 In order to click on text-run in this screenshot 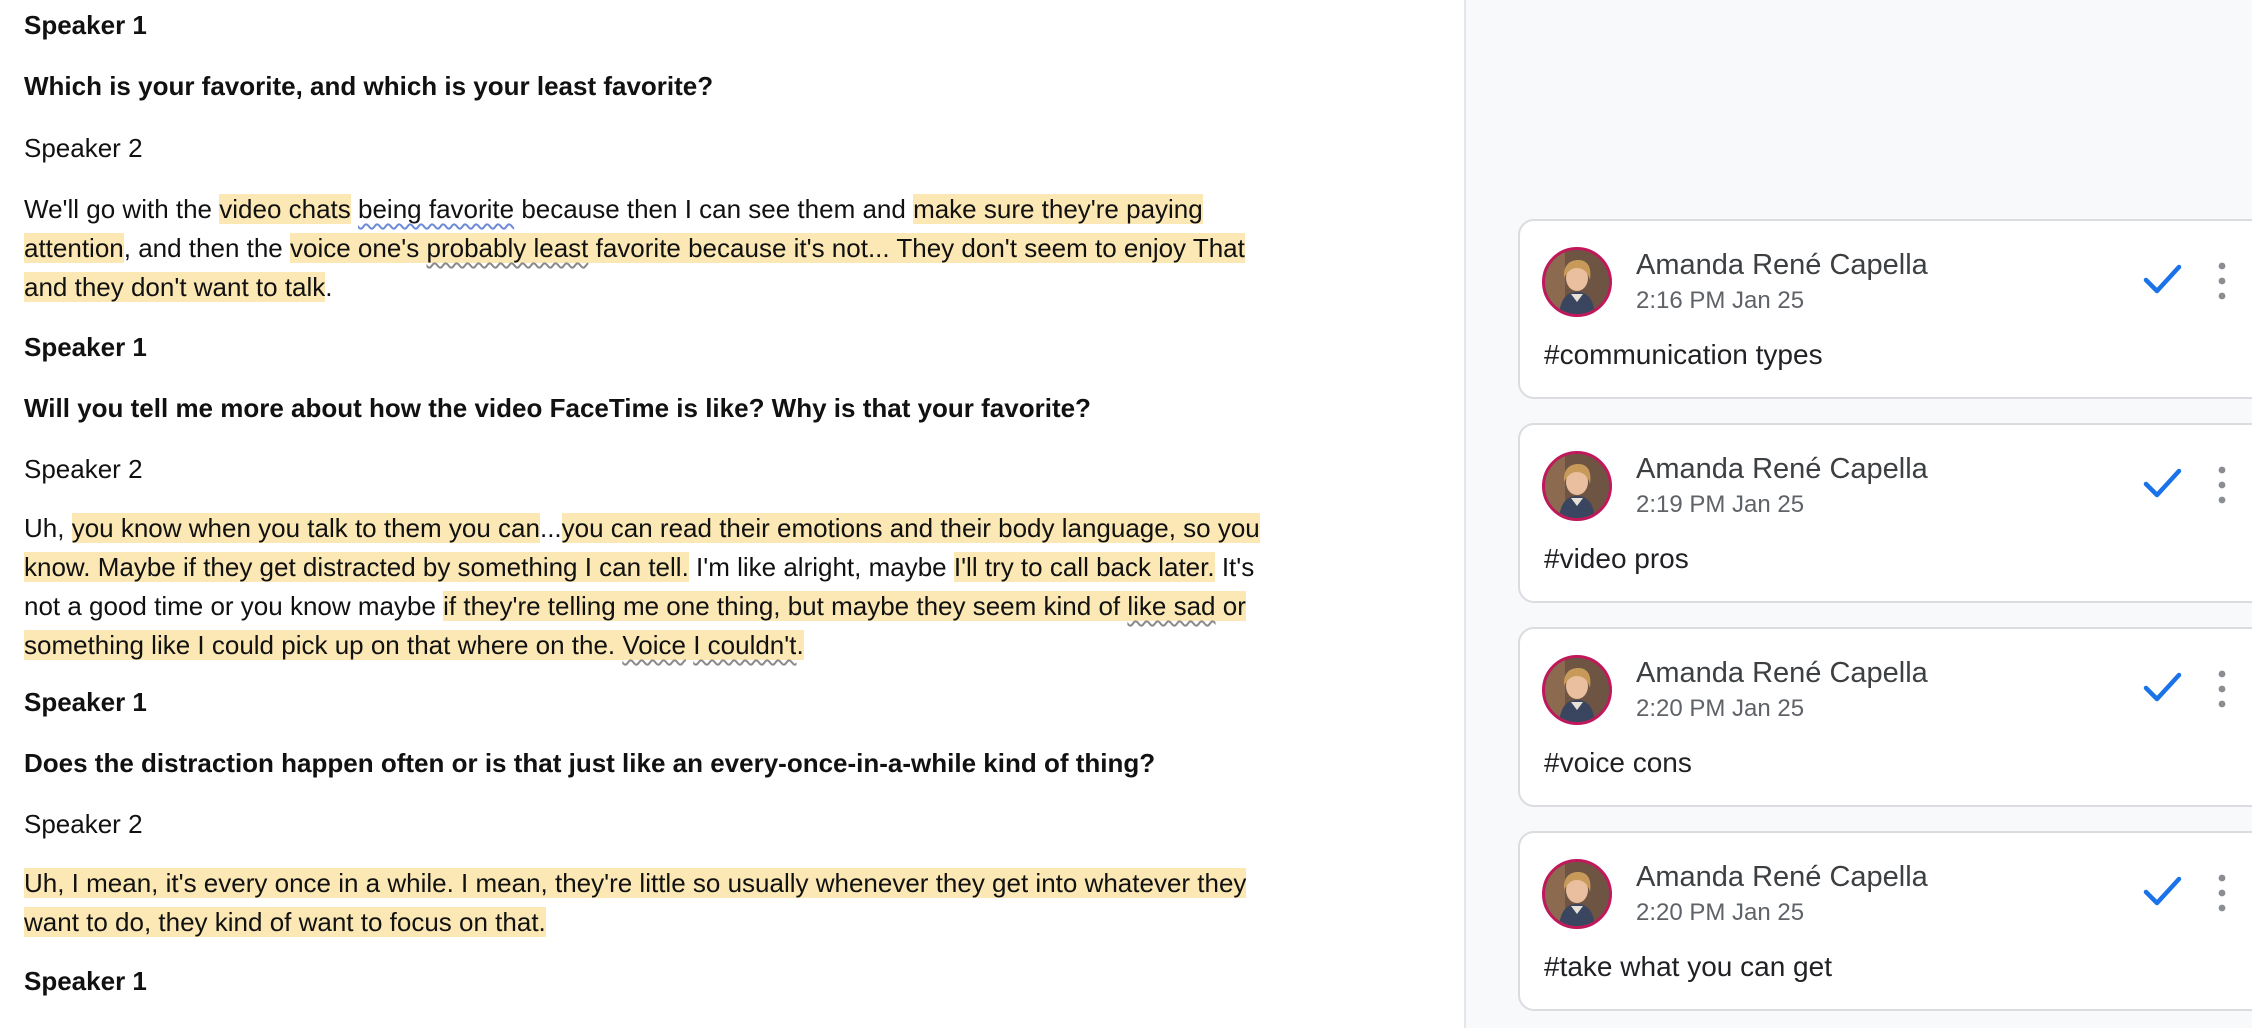, I will do `click(354, 209)`.